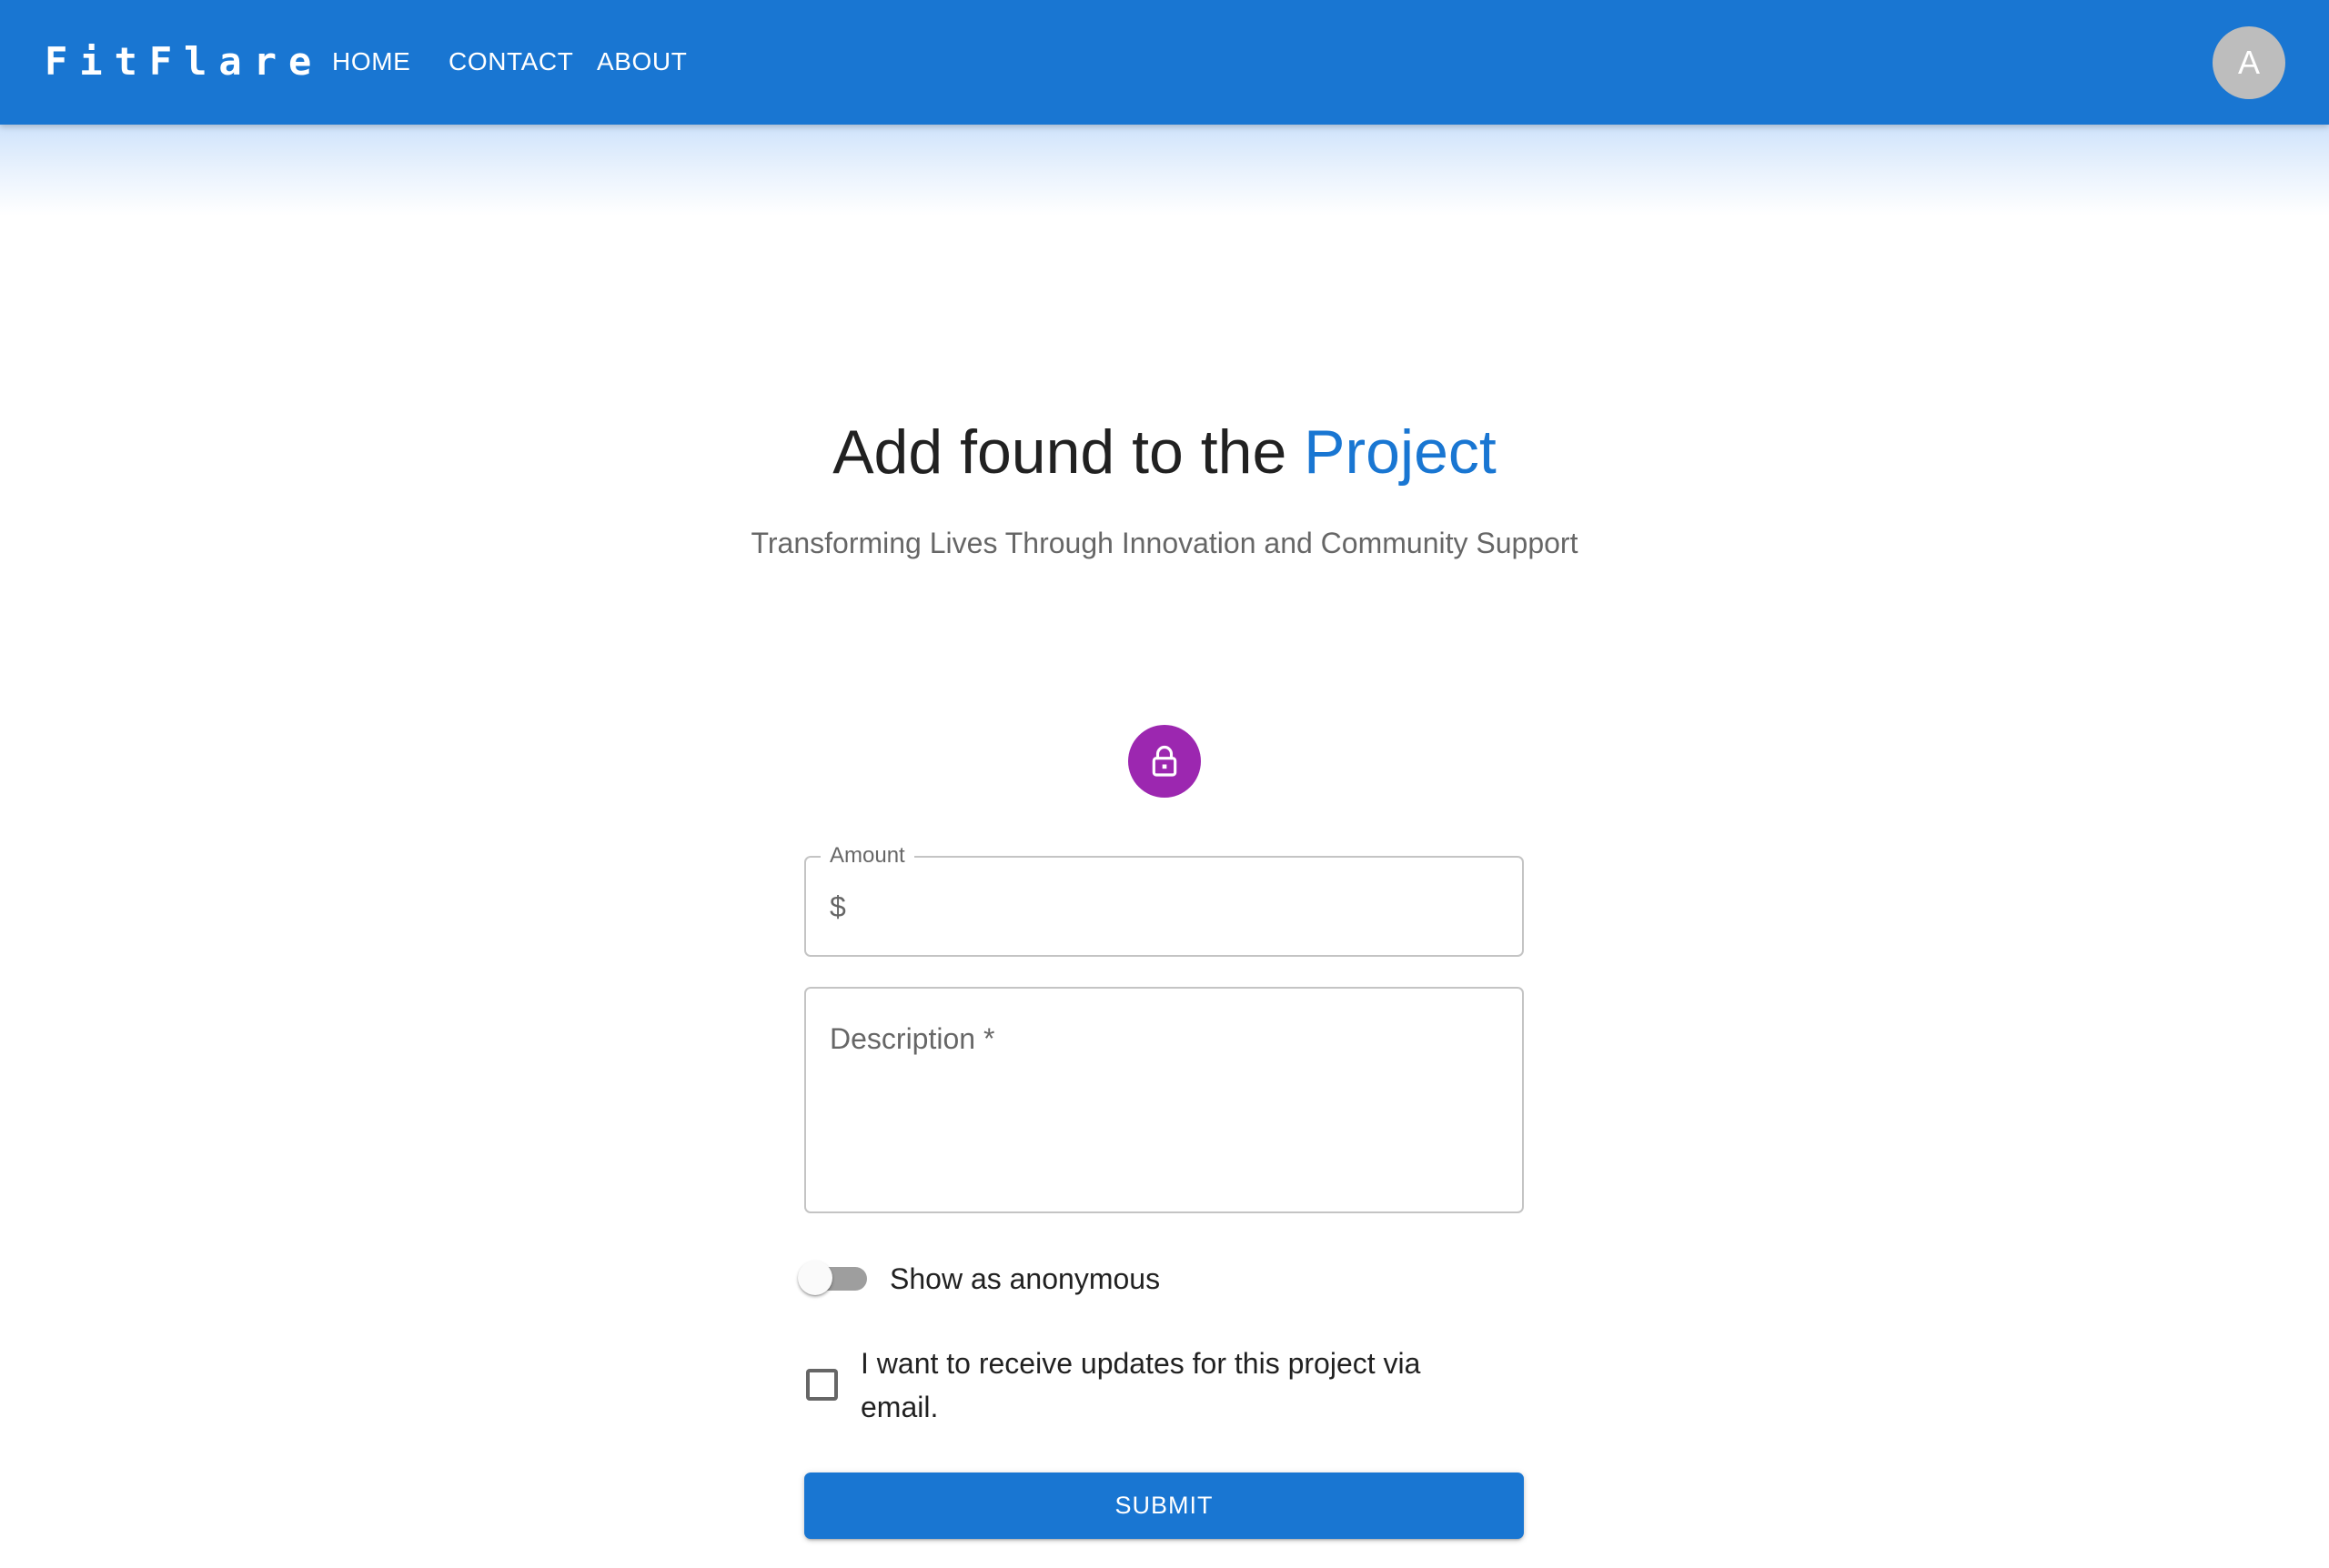  I want to click on email-updates-checkbox, so click(822, 1385).